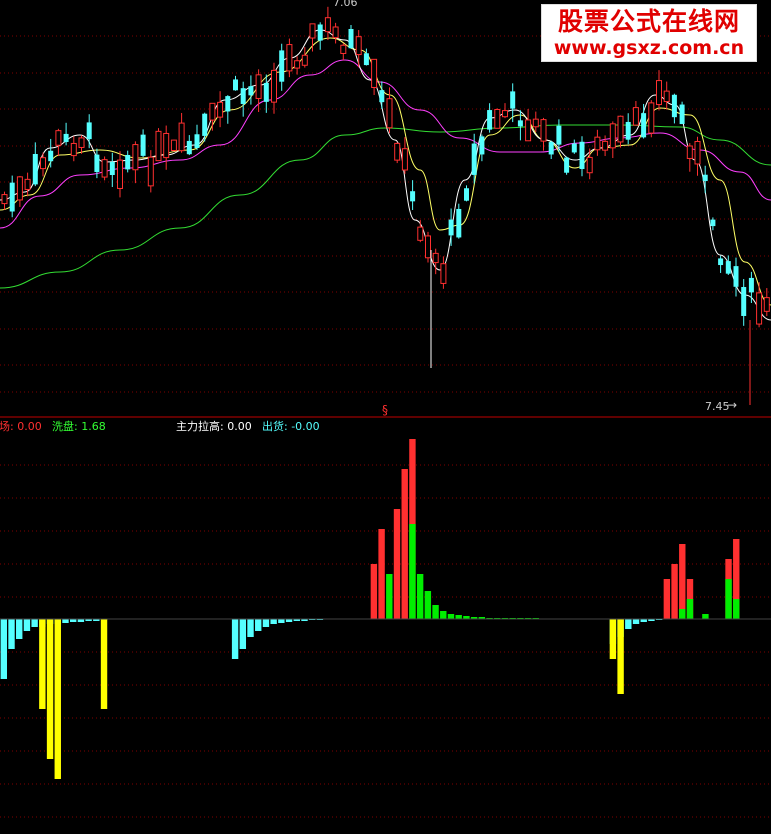 The width and height of the screenshot is (771, 834). Describe the element at coordinates (649, 48) in the screenshot. I see `watermark-url: www.gsxz.com.cn` at that location.